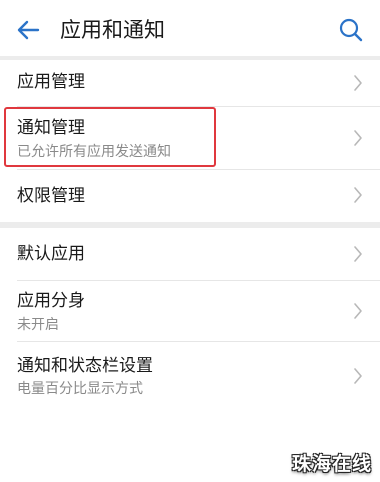 The image size is (380, 482). Describe the element at coordinates (190, 254) in the screenshot. I see `settings-row-default-apps: 默认应用` at that location.